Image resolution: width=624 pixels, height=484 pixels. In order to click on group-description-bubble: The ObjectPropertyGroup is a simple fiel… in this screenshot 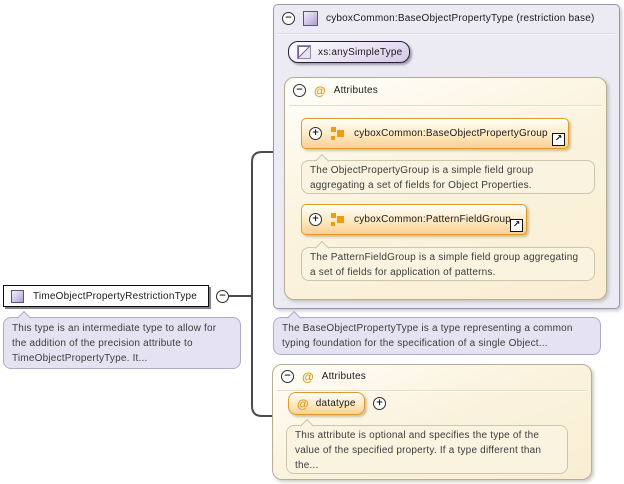, I will do `click(448, 177)`.